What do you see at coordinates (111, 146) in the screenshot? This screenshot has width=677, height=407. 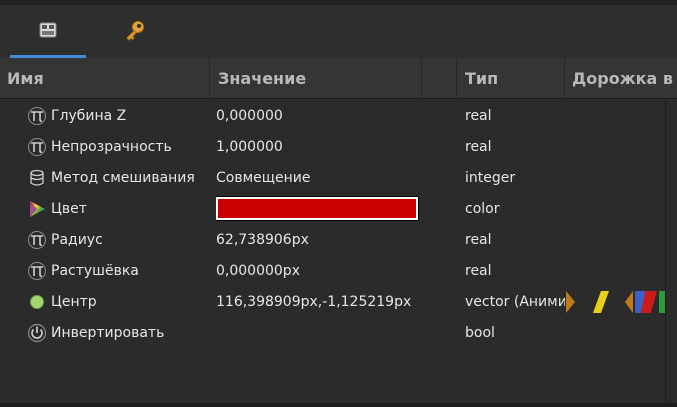 I see `param-name: Непрозрачность` at bounding box center [111, 146].